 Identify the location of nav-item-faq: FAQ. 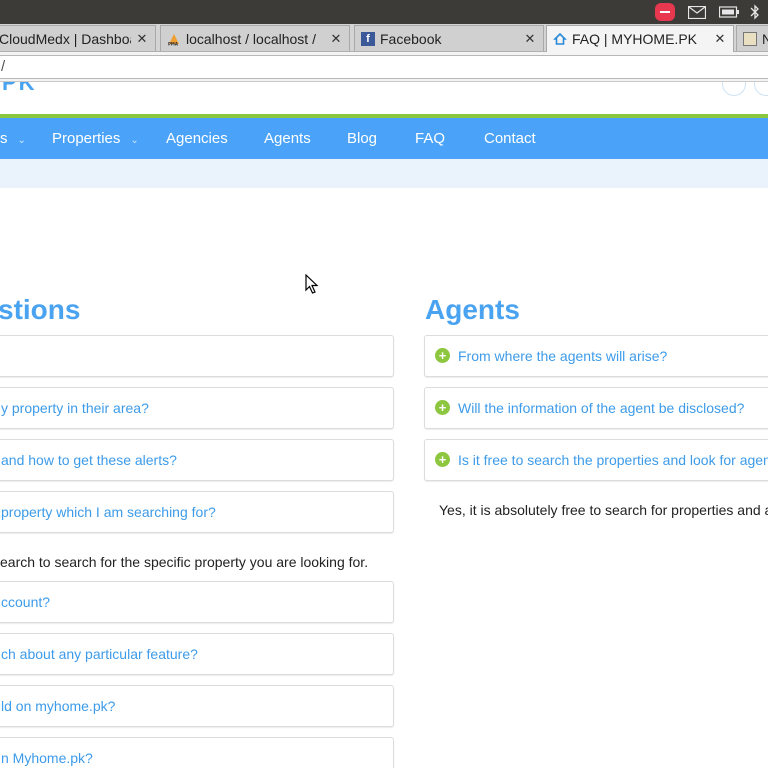
(430, 138).